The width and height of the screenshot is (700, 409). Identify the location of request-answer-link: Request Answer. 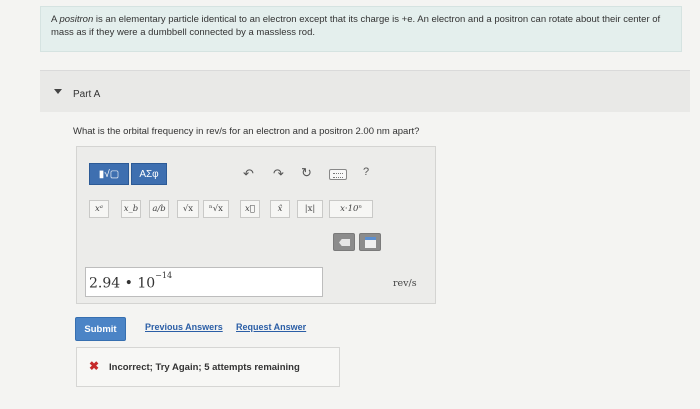
(271, 327).